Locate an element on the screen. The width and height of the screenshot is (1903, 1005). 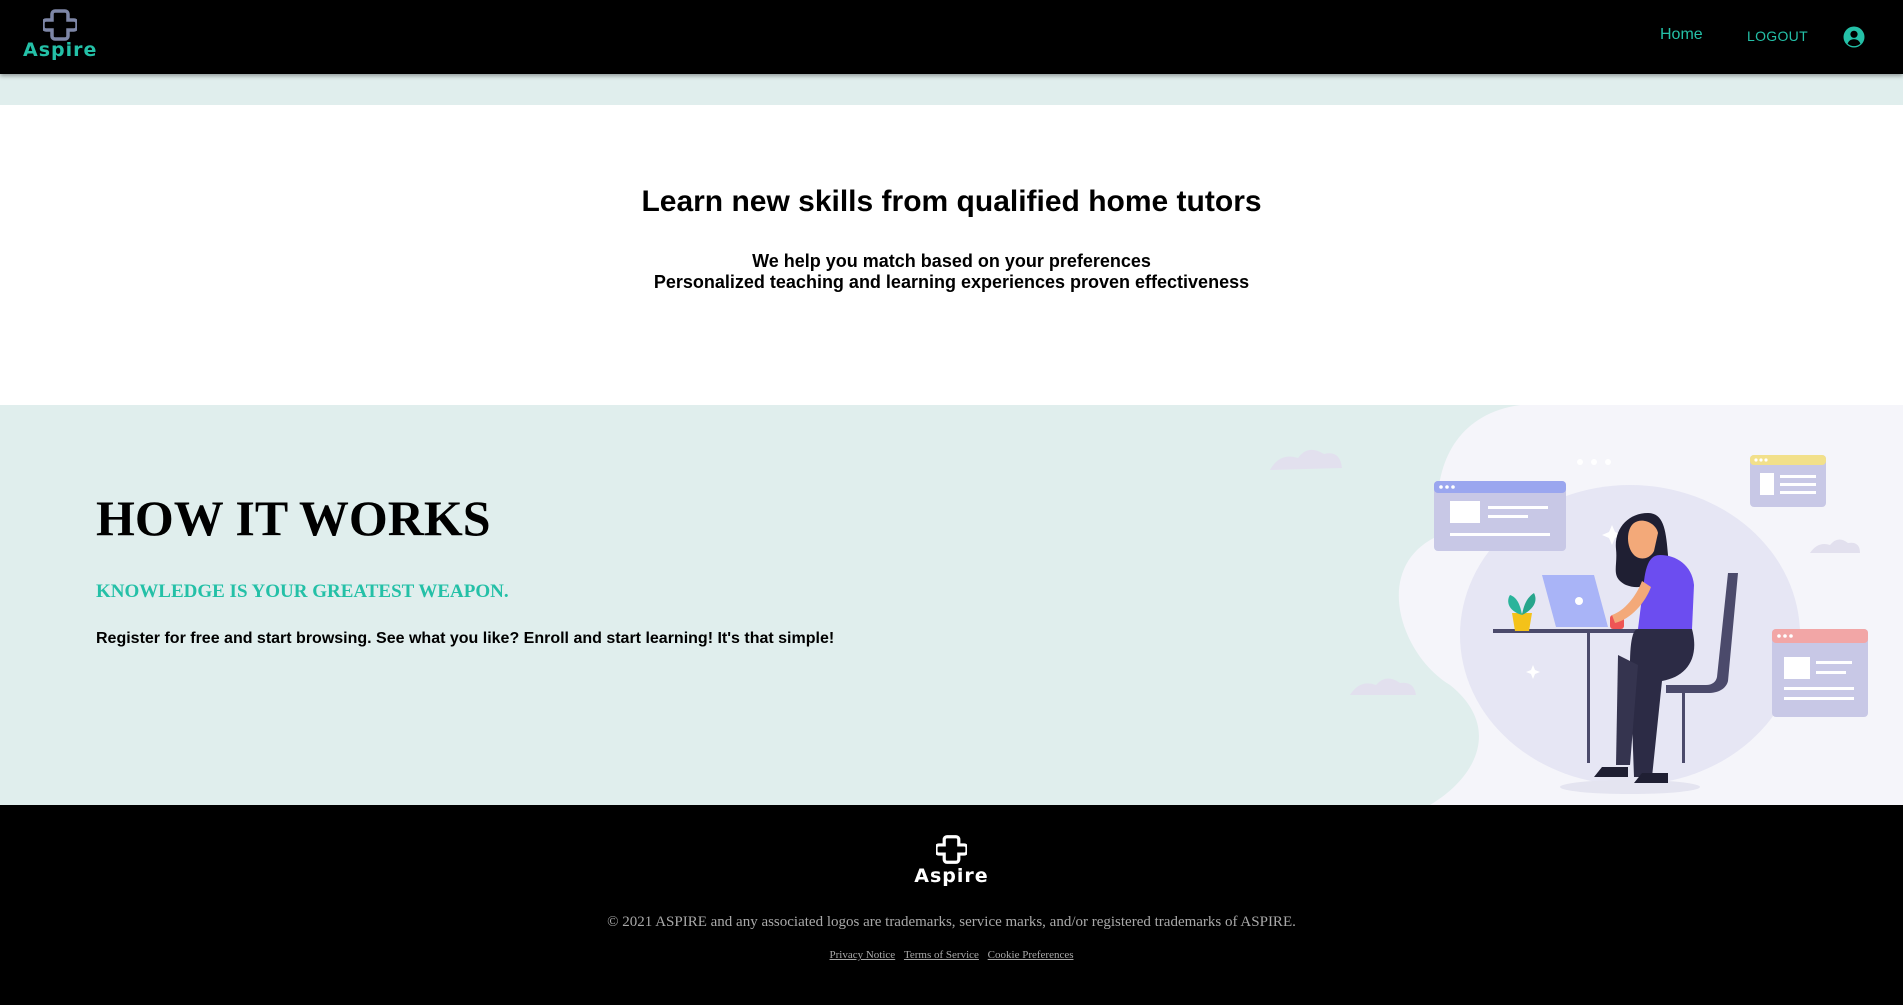
how-it-works-tagline: KNOWLEDGE IS YOUR GREATEST WEAPON. is located at coordinates (302, 591).